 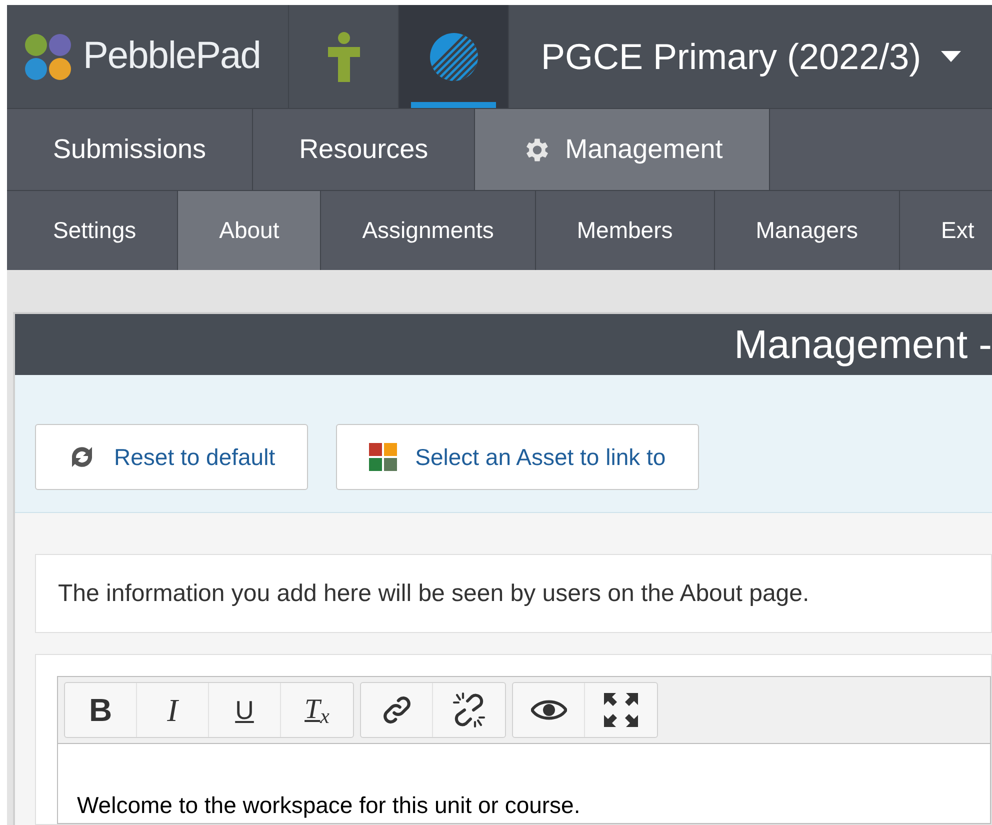 I want to click on workspace-dropdown: PGCE Primary (2022/3), so click(x=735, y=56).